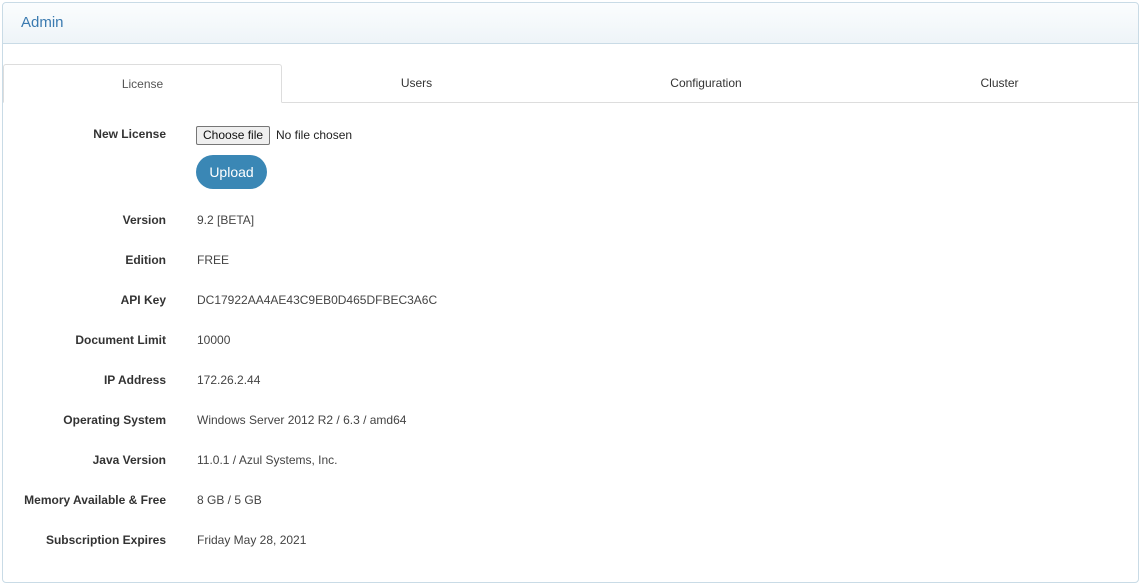 This screenshot has height=587, width=1142. Describe the element at coordinates (252, 540) in the screenshot. I see `field-value: Friday May 28, 2021` at that location.